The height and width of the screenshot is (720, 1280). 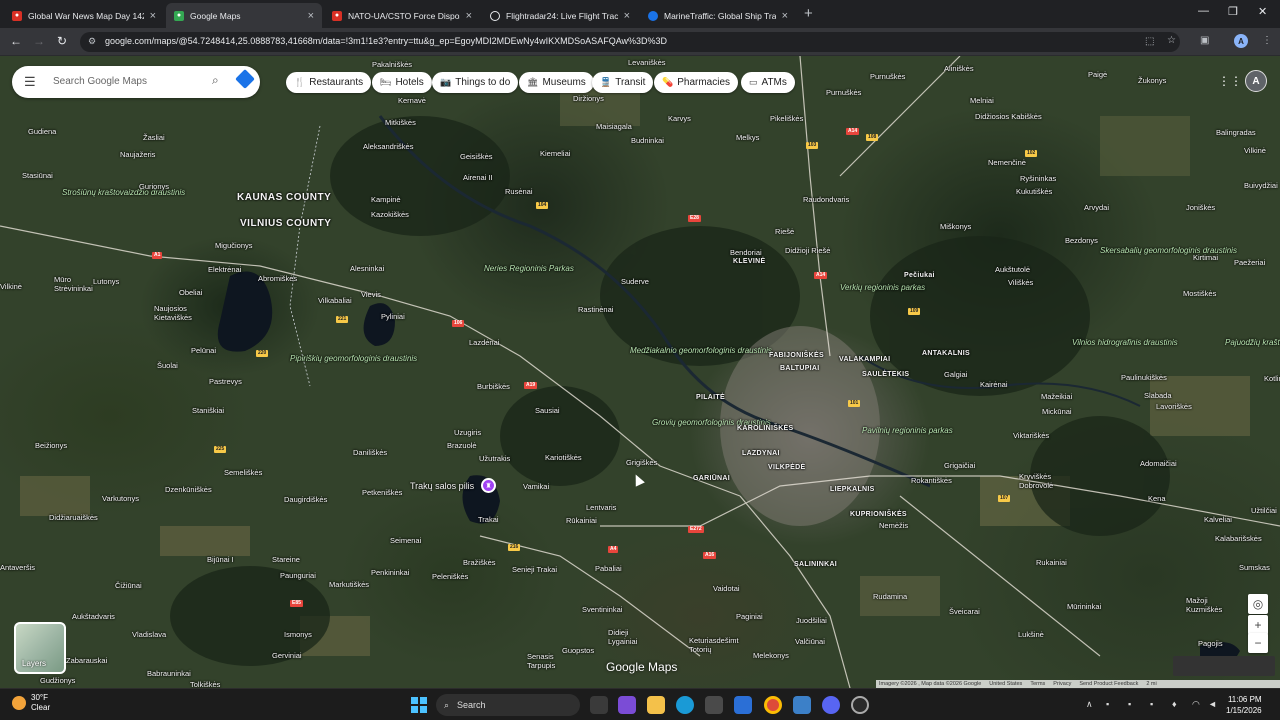 What do you see at coordinates (1171, 40) in the screenshot?
I see `bookmark-star-icon: ☆` at bounding box center [1171, 40].